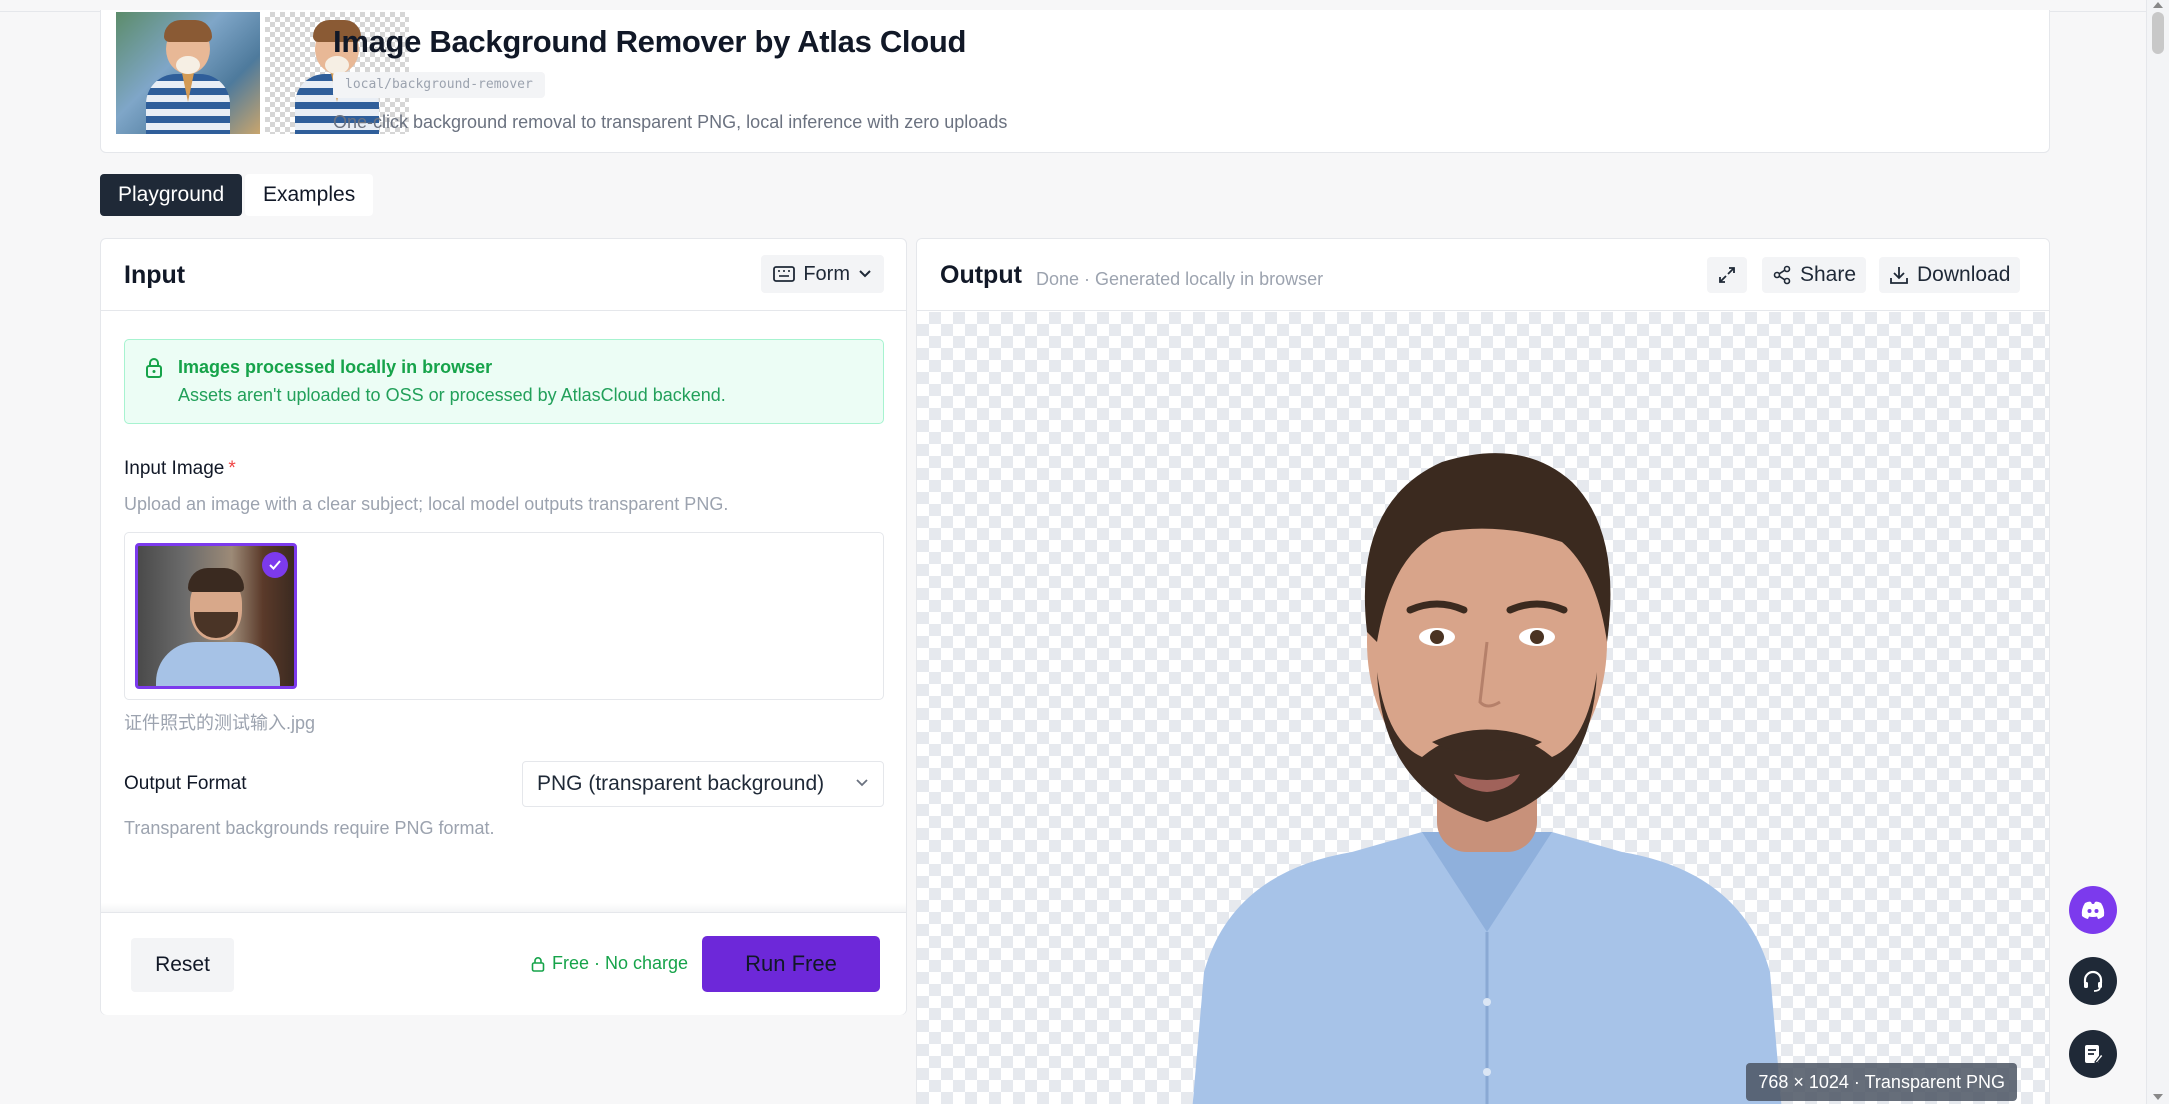 This screenshot has height=1104, width=2169. I want to click on image-upload-area, so click(504, 616).